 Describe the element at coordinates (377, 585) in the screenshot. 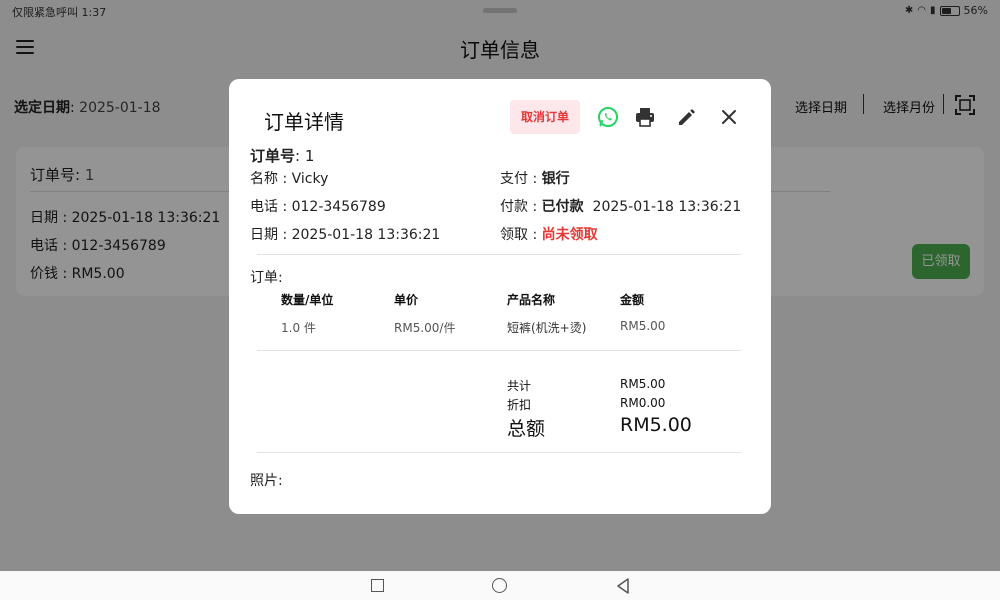

I see `recent-apps-icon` at that location.